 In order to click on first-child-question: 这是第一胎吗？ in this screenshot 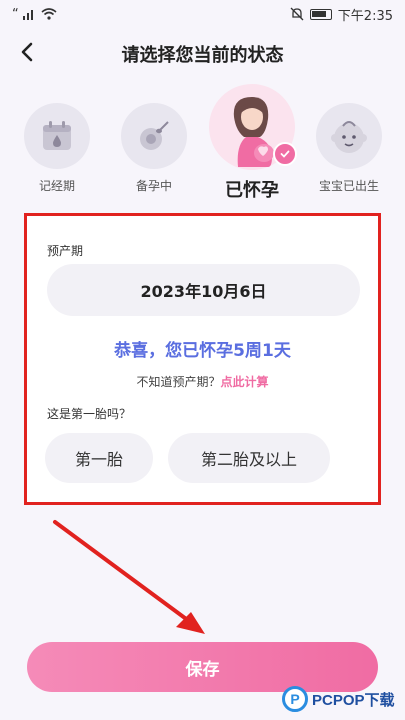, I will do `click(89, 414)`.